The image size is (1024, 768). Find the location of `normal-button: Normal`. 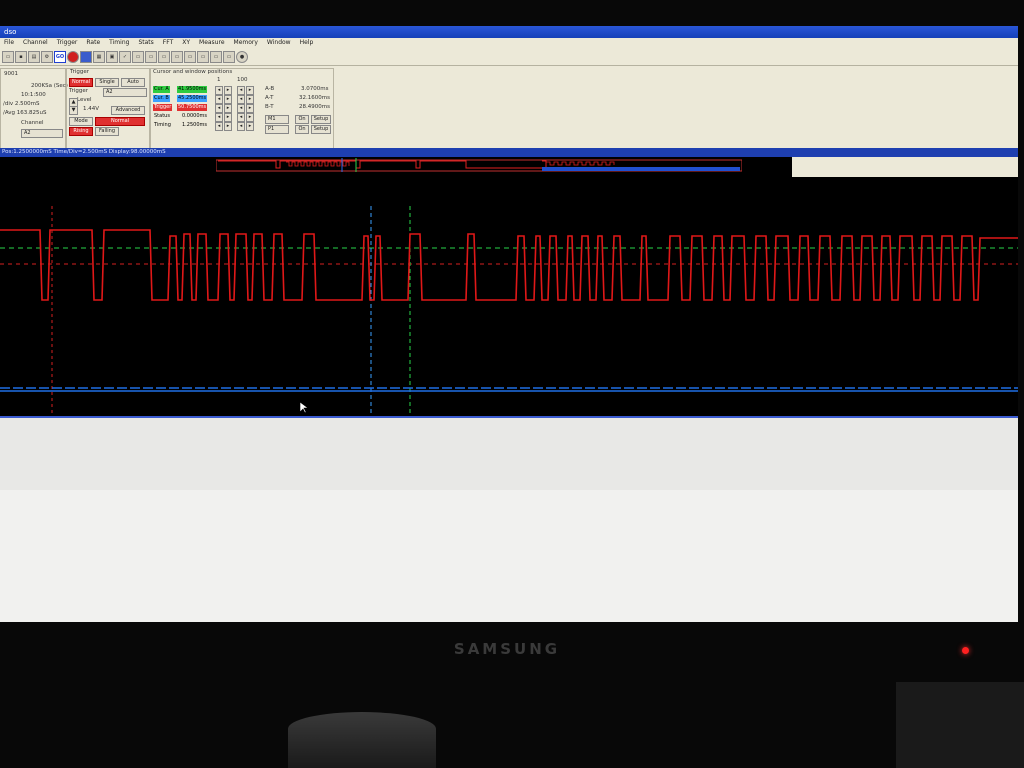

normal-button: Normal is located at coordinates (81, 82).